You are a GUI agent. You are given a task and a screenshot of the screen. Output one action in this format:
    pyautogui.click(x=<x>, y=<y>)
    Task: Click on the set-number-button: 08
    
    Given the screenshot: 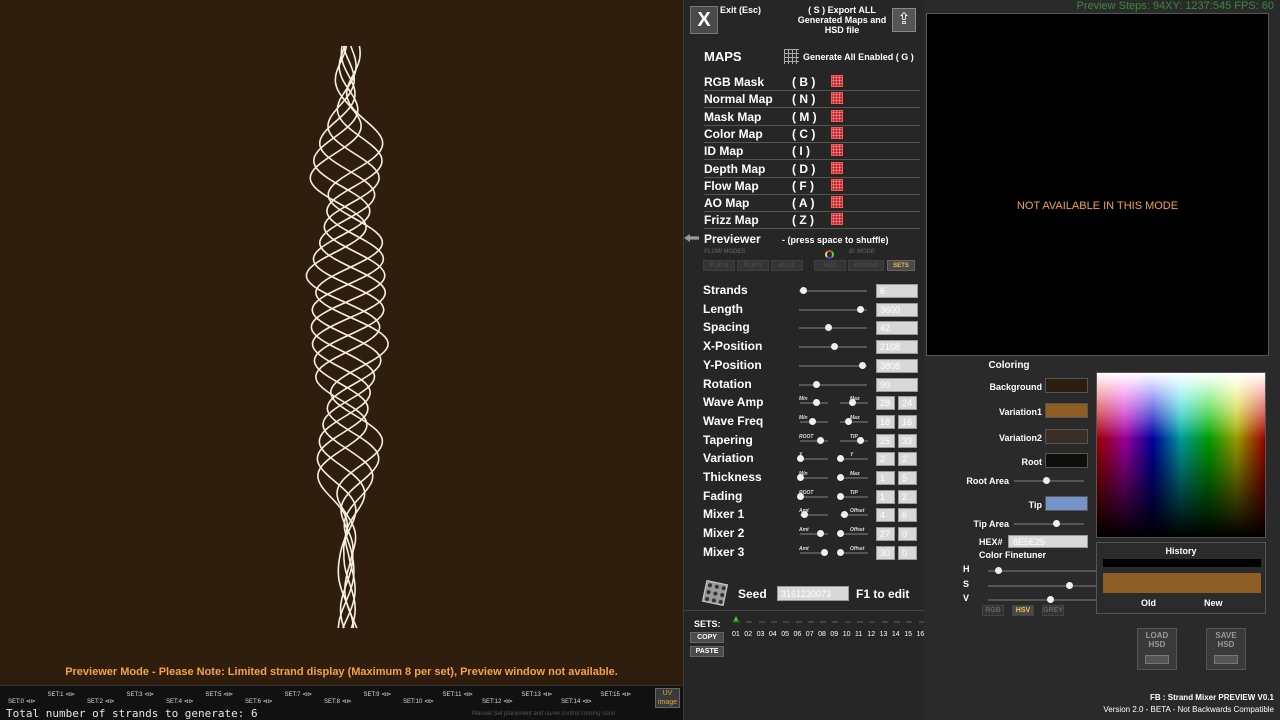 What is the action you would take?
    pyautogui.click(x=822, y=634)
    